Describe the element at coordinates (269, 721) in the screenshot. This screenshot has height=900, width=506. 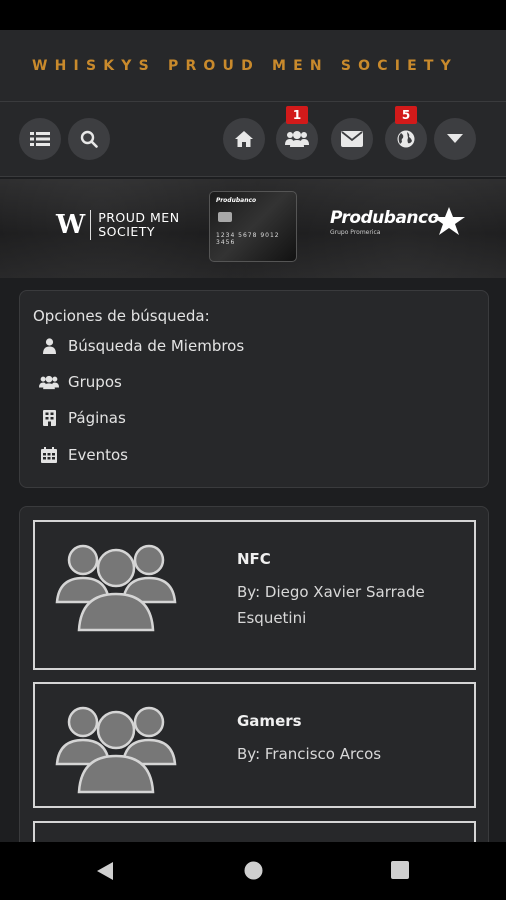
I see `group-name: Gamers` at that location.